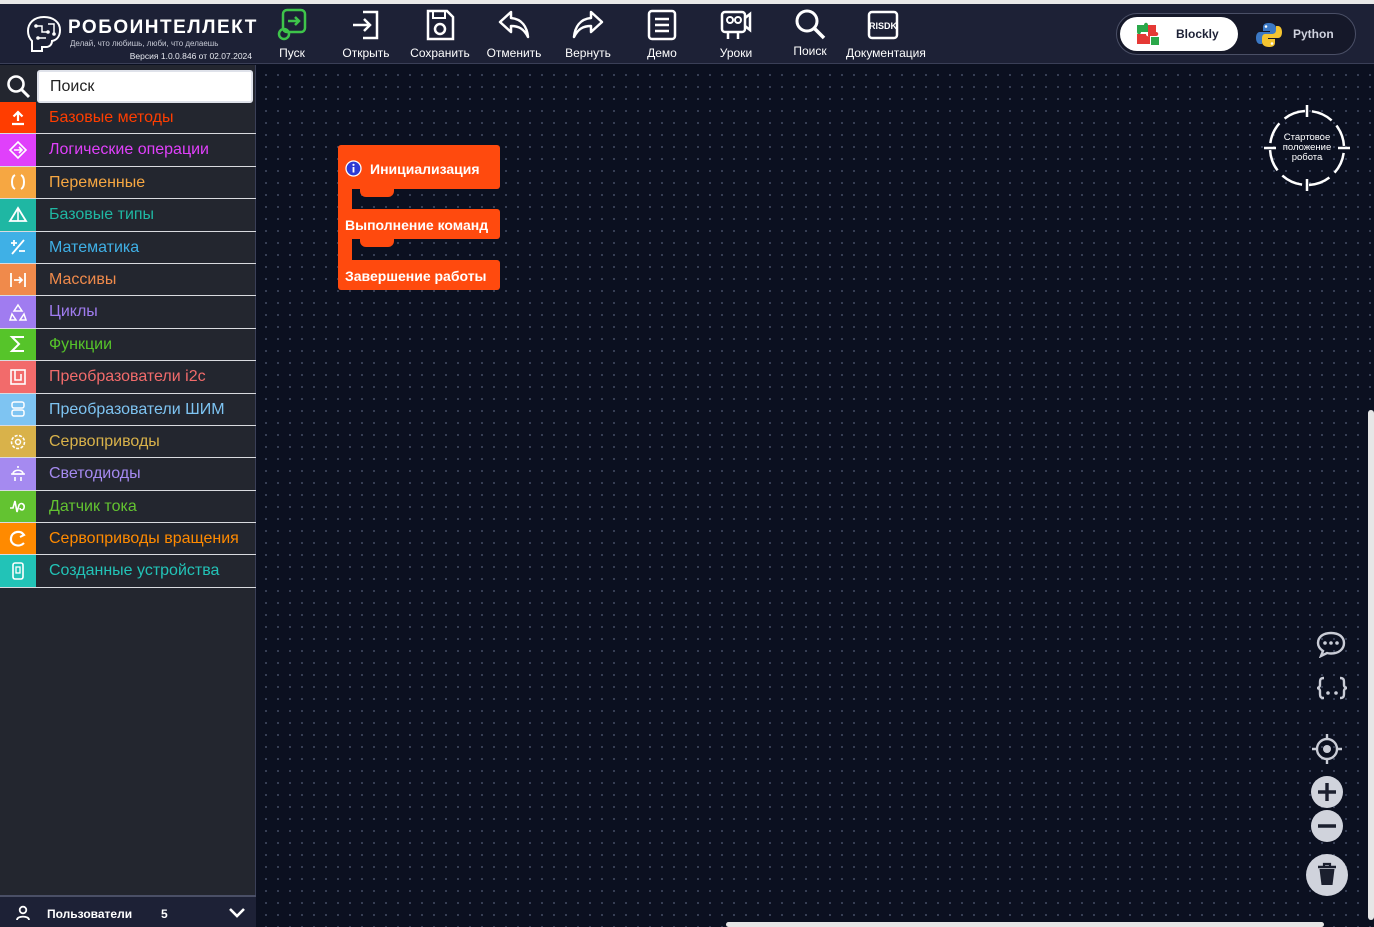  I want to click on mode-blockly-label: Blockly, so click(1197, 34).